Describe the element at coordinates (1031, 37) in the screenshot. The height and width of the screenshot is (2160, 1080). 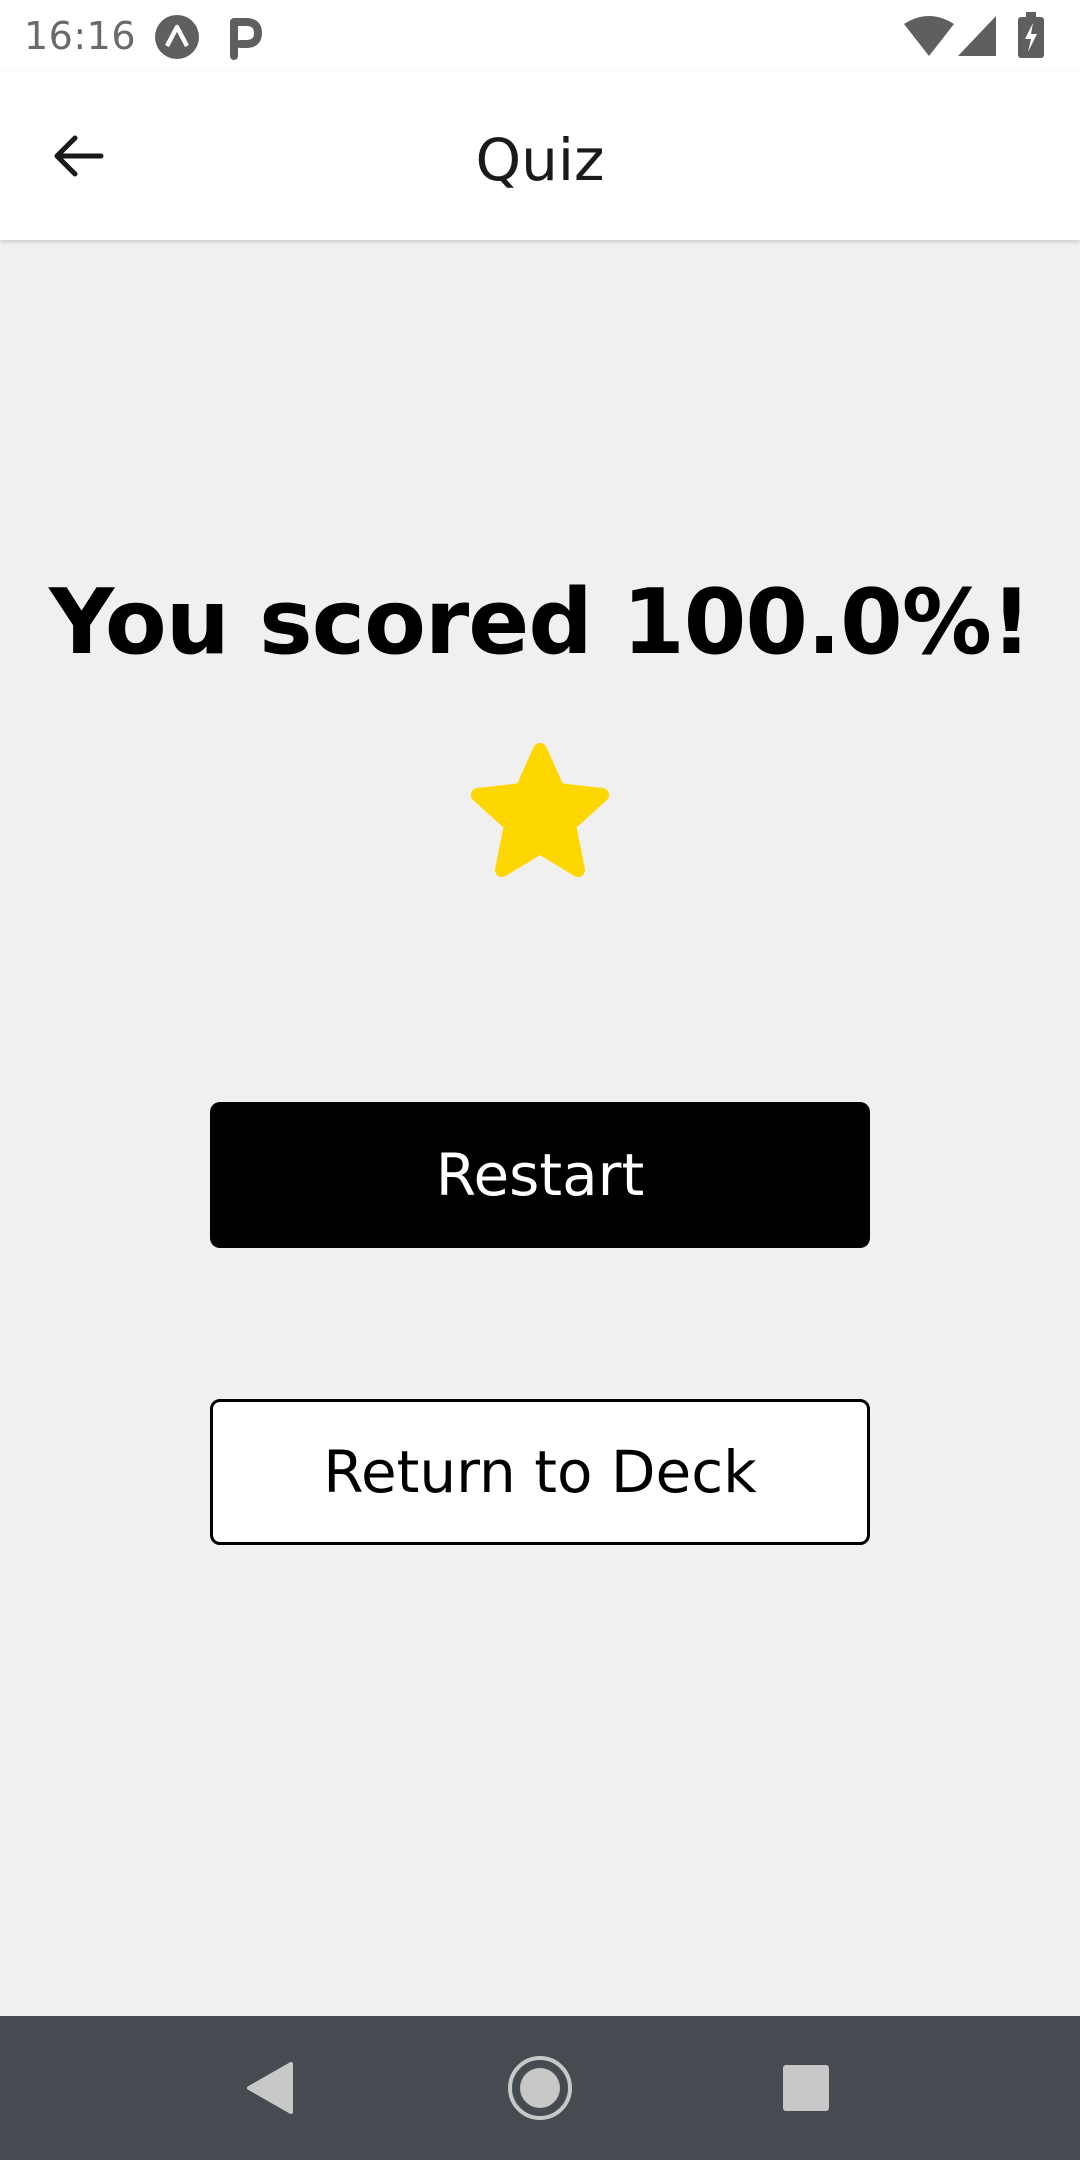
I see `battery-charging-icon` at that location.